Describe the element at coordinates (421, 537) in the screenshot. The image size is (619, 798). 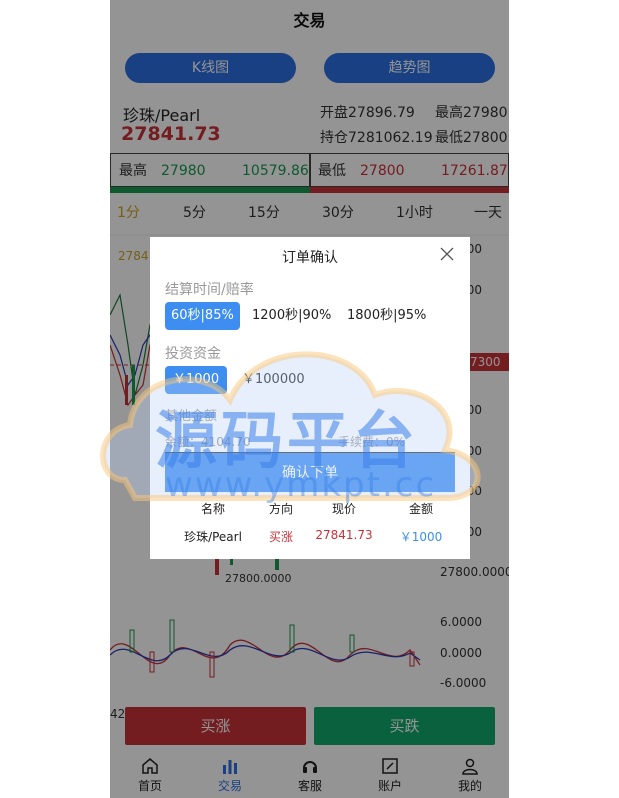
I see `order-amount: ￥1000` at that location.